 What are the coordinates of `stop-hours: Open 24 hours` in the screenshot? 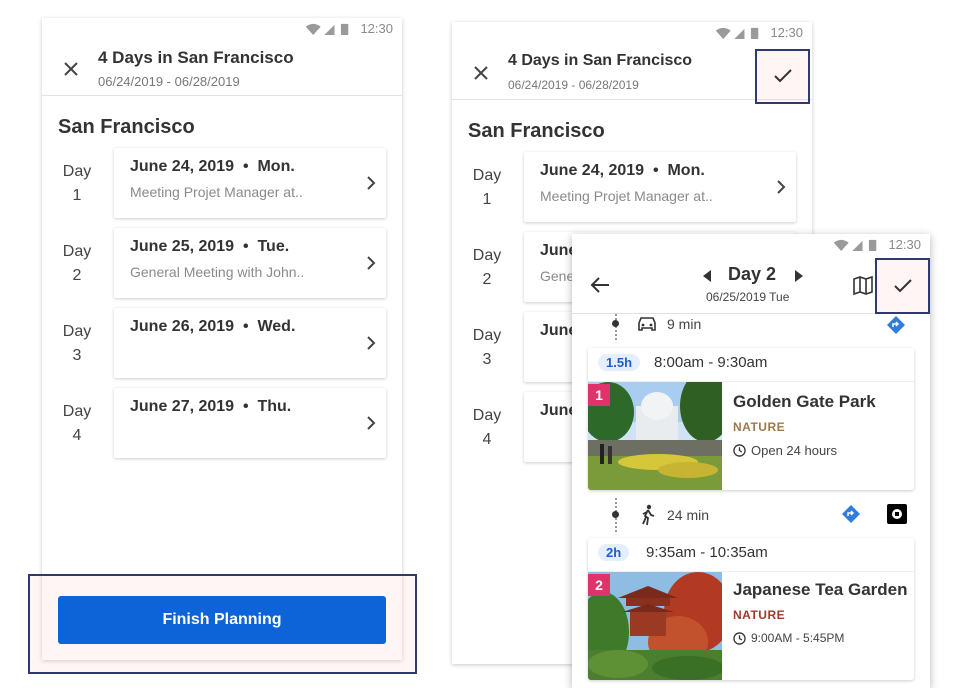 It's located at (794, 450).